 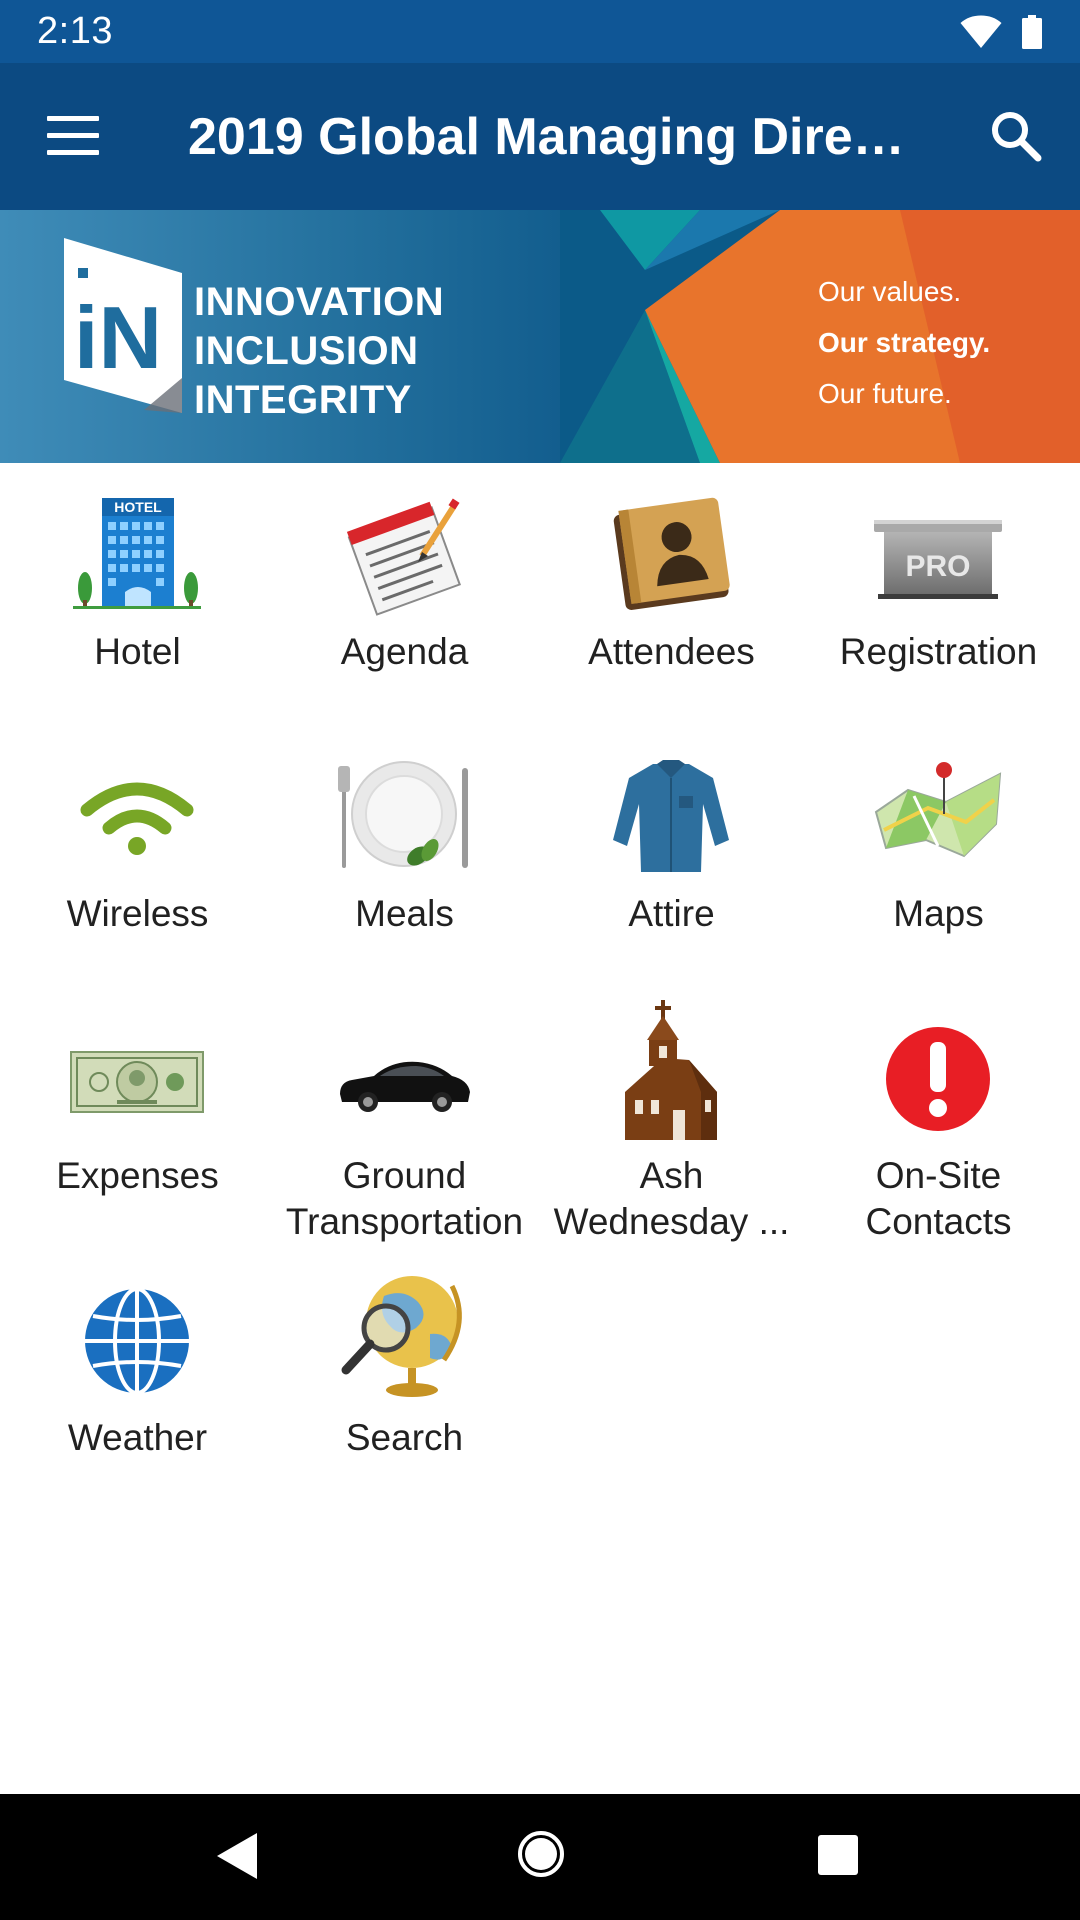 What do you see at coordinates (137, 651) in the screenshot?
I see `tile-label: Hotel` at bounding box center [137, 651].